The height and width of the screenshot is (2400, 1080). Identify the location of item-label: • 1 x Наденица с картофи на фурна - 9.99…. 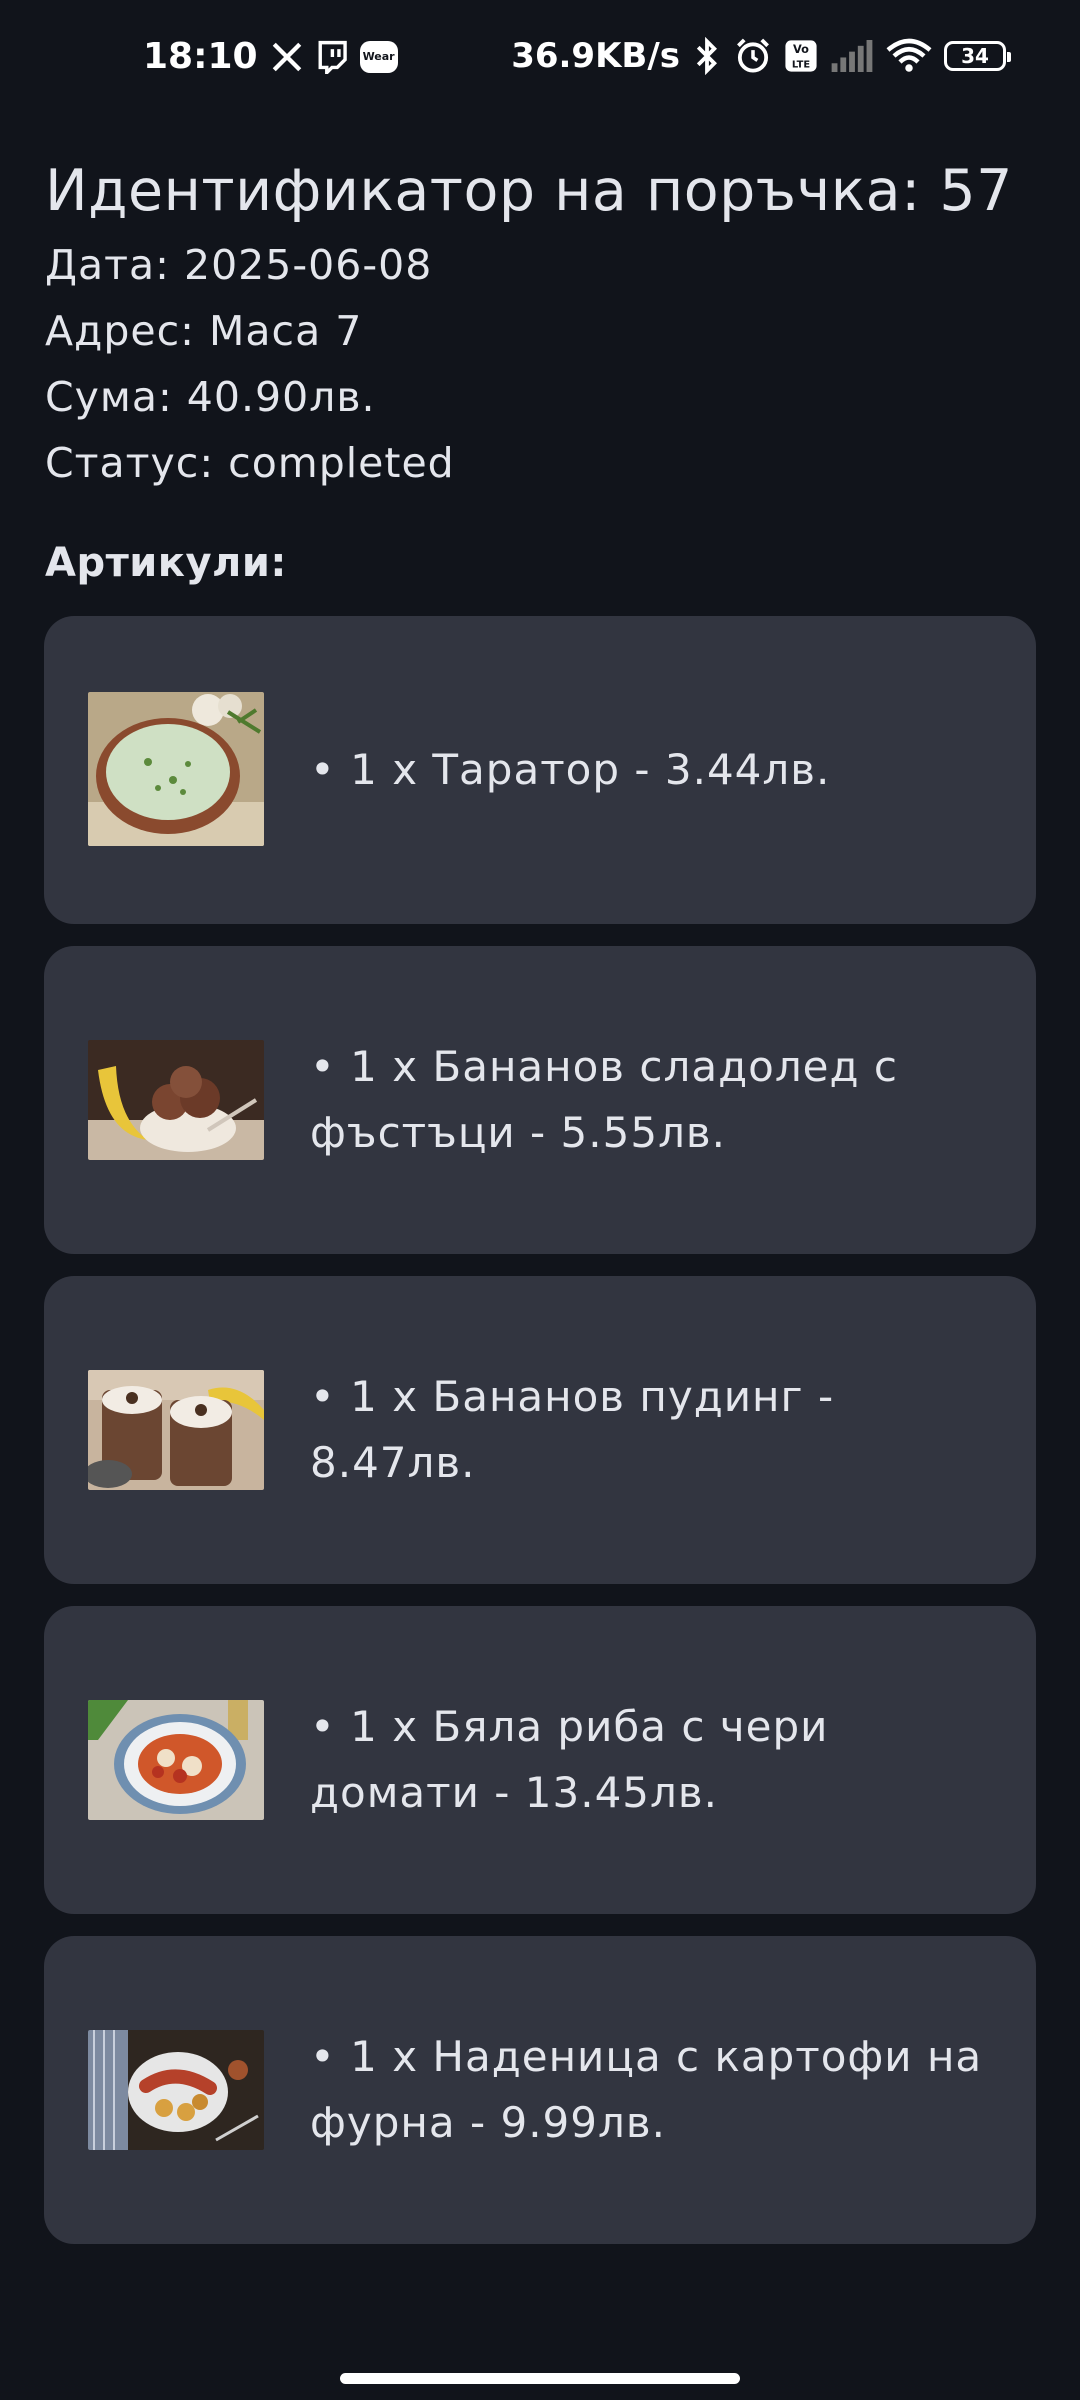
(646, 2089).